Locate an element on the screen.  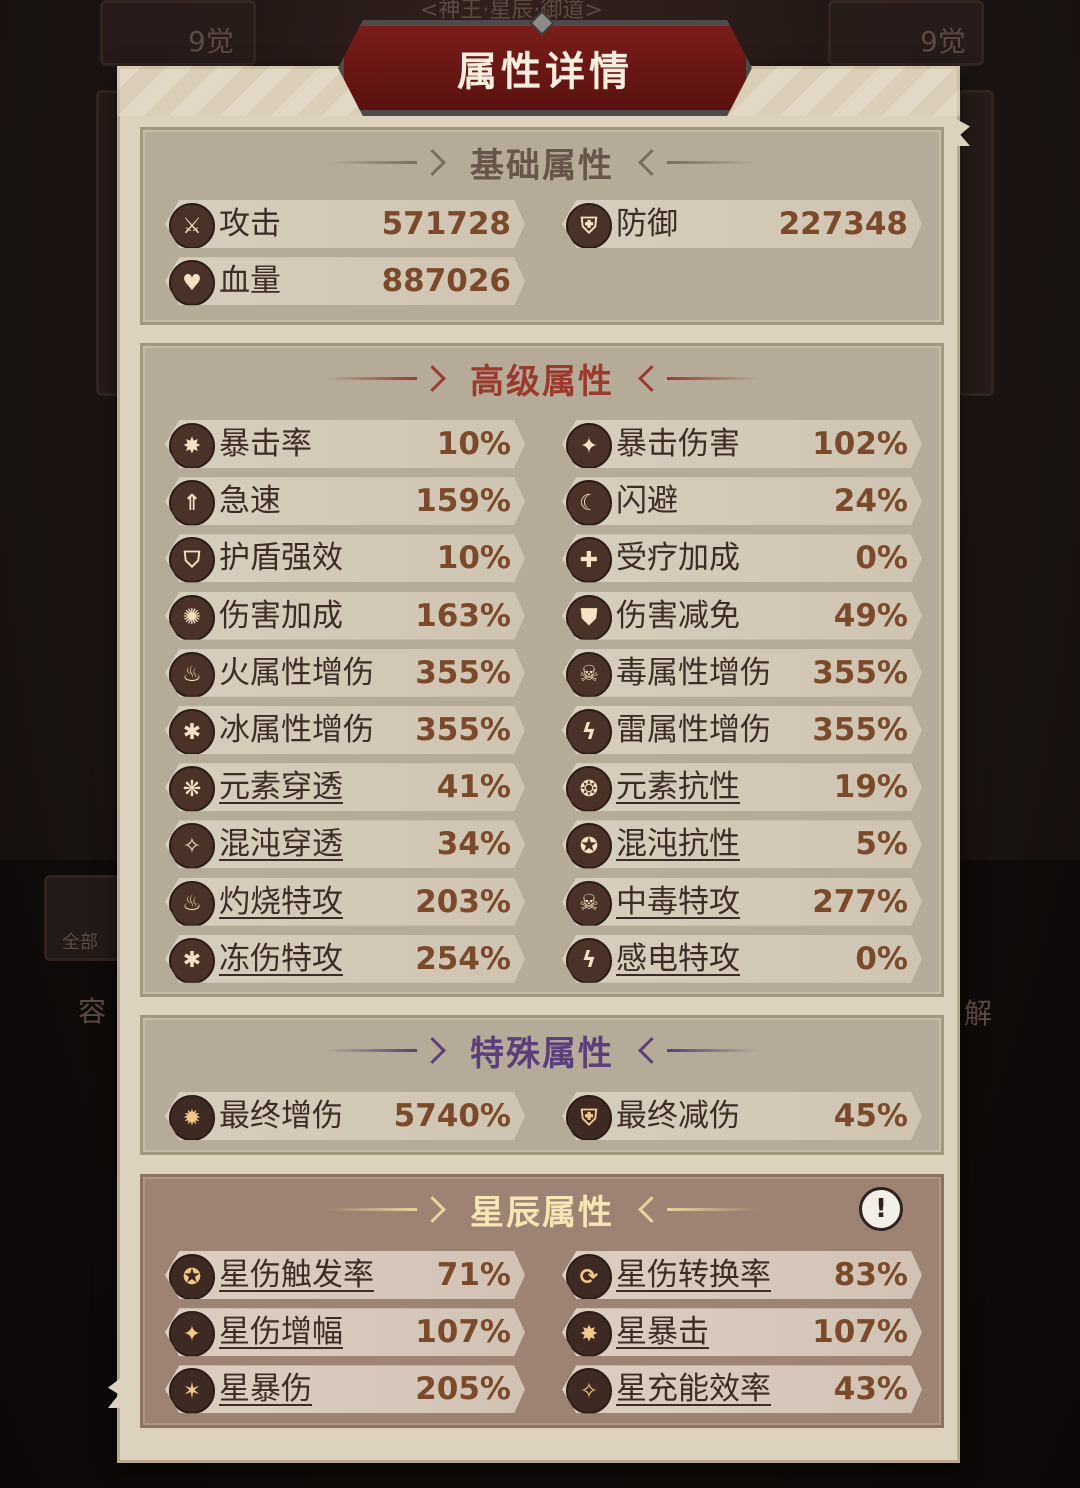
attribute-row: ❋ 元素穿透 41% is located at coordinates (345, 787).